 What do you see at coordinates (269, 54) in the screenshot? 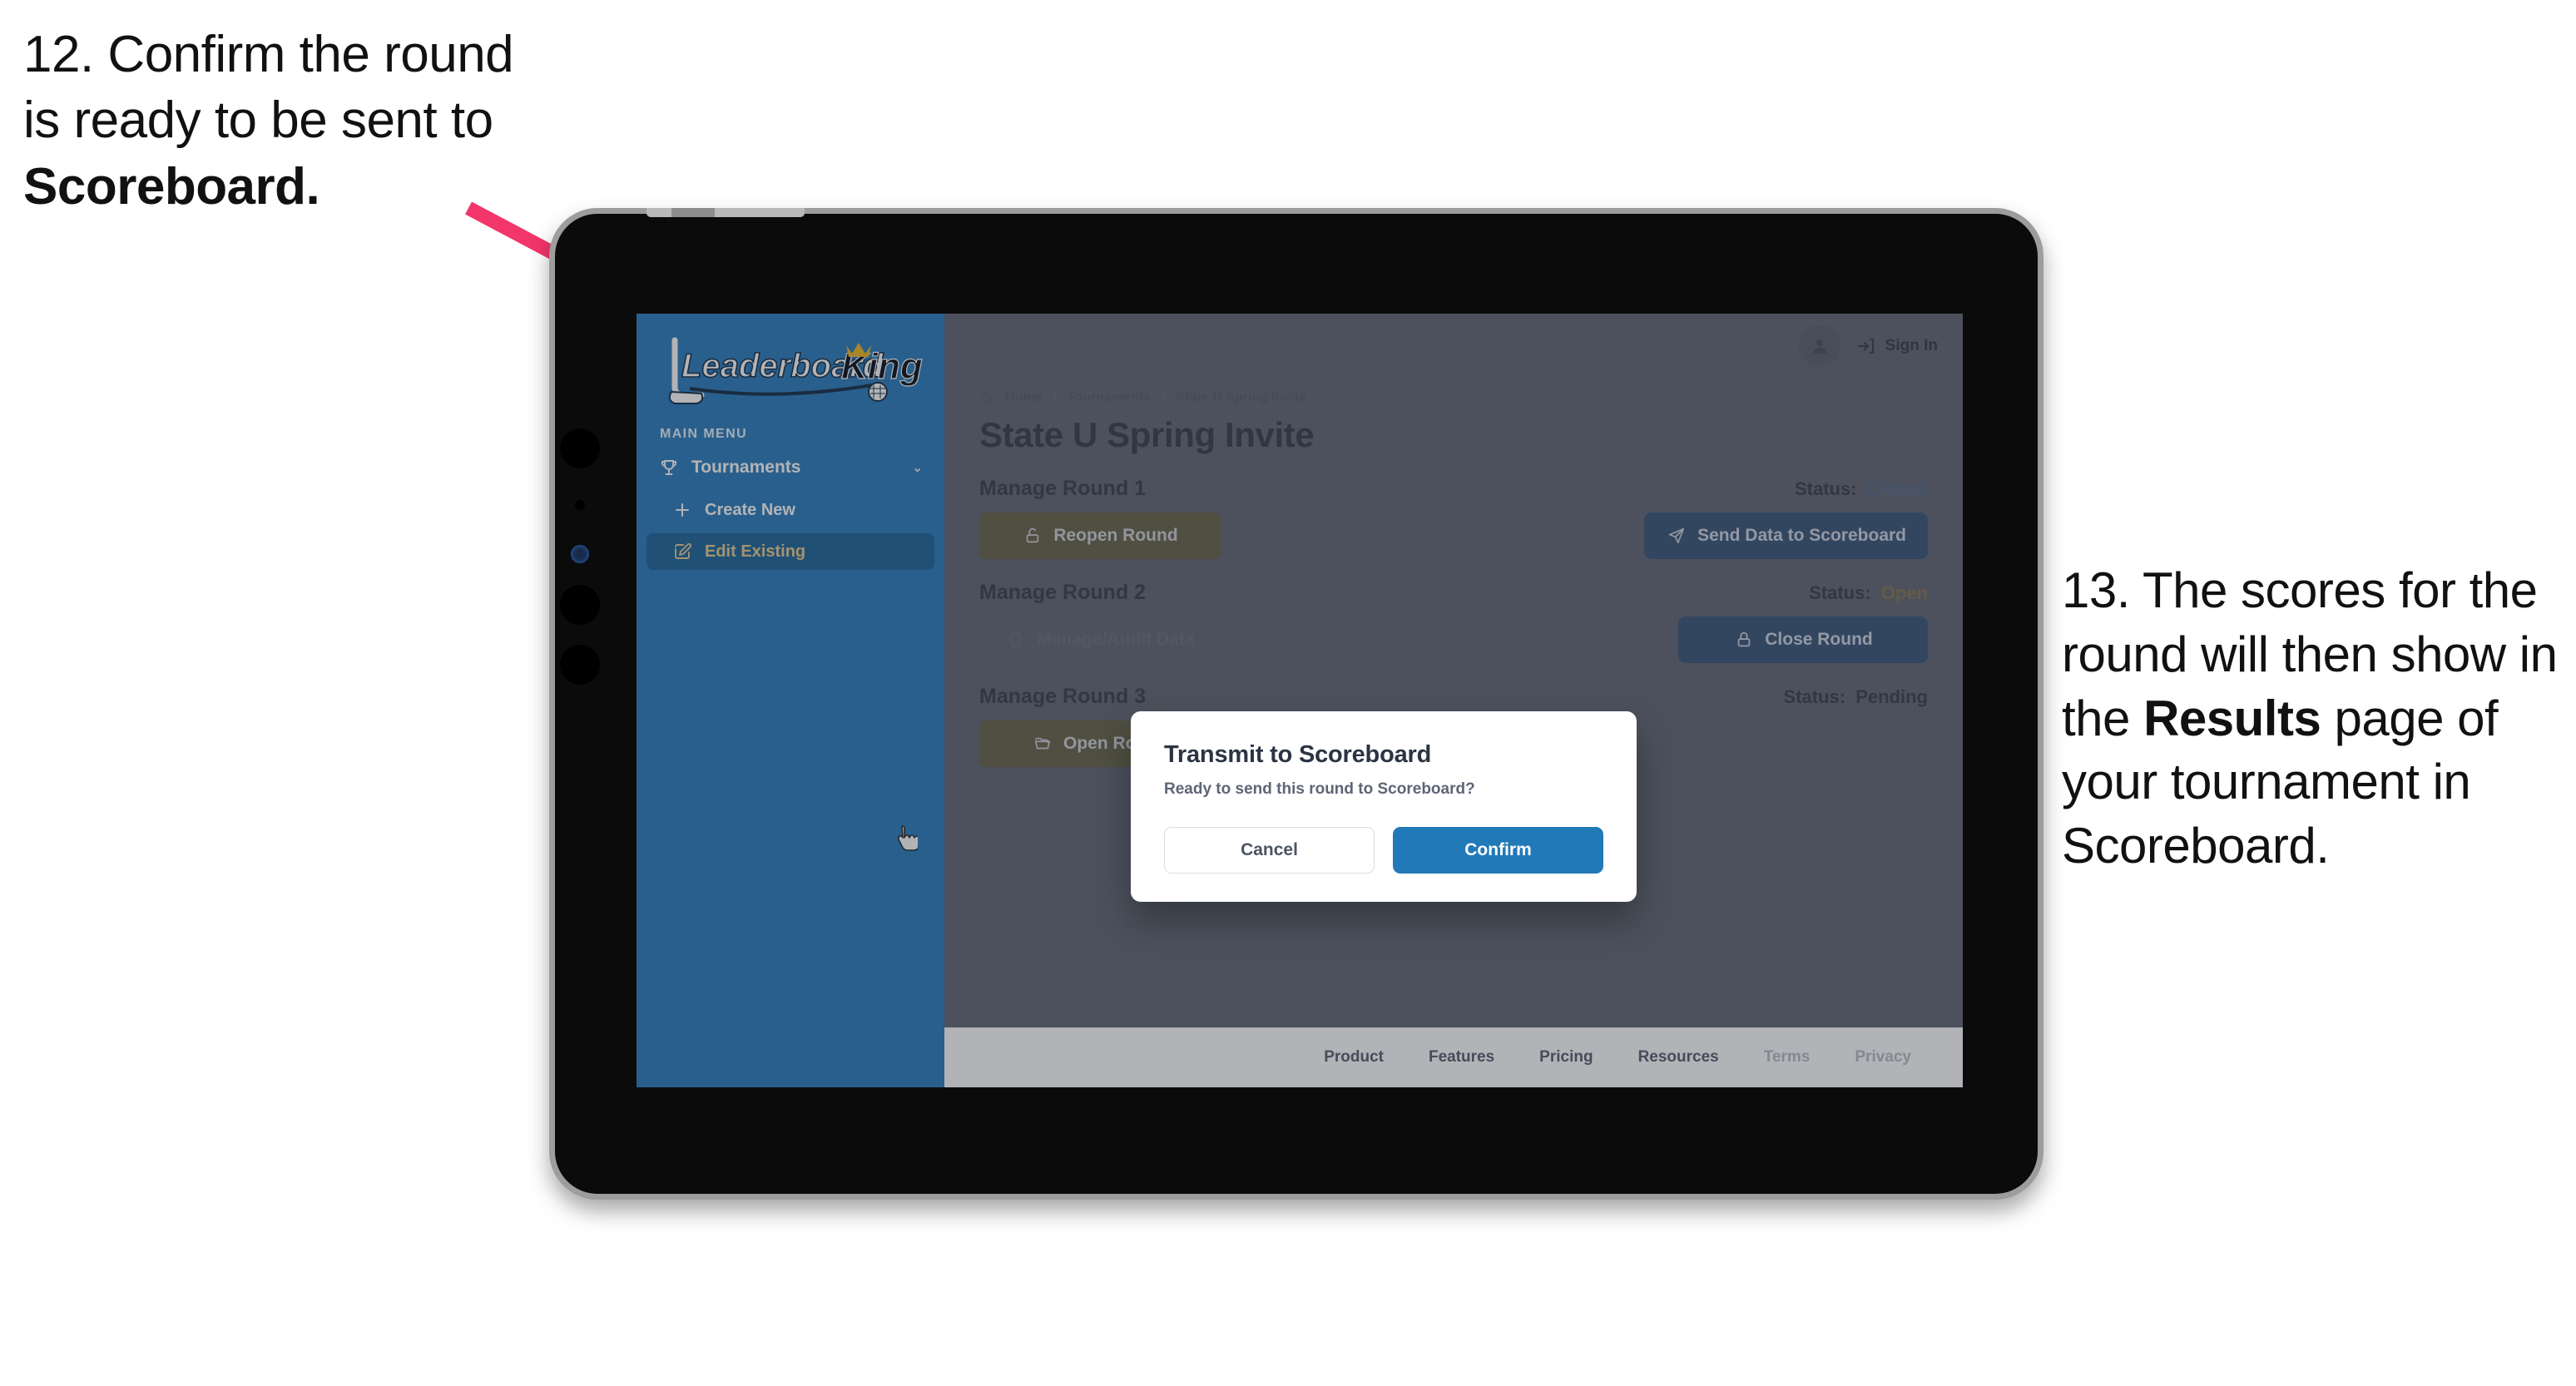
I see `annotation-step-12-line1: 12. Confirm the round` at bounding box center [269, 54].